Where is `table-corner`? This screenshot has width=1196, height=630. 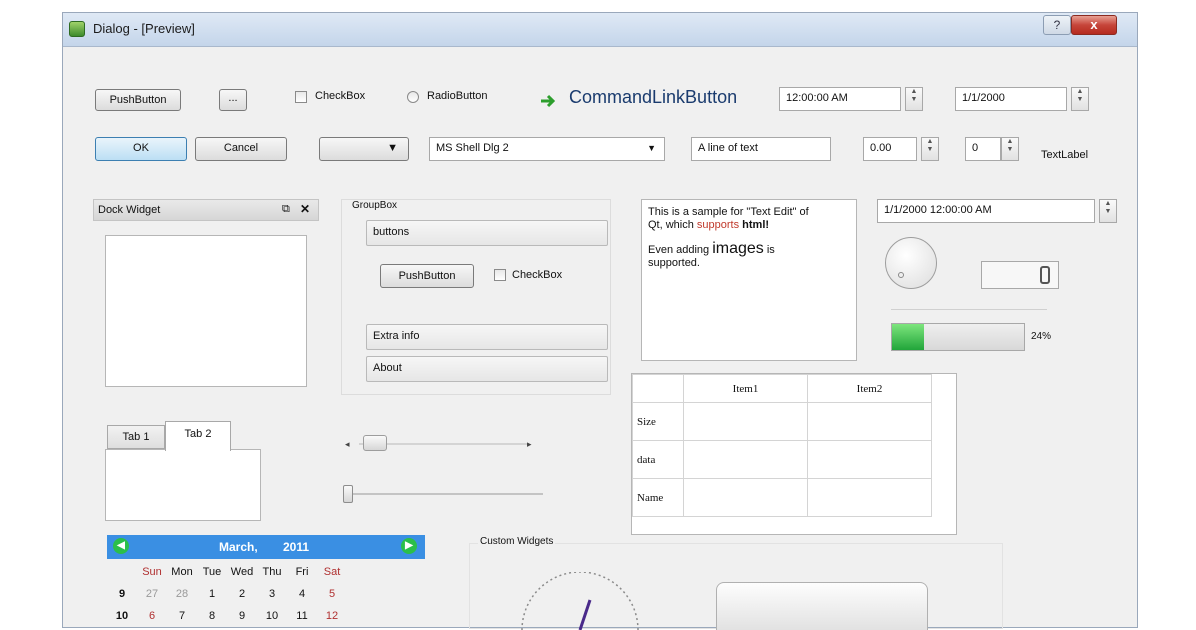
table-corner is located at coordinates (658, 388).